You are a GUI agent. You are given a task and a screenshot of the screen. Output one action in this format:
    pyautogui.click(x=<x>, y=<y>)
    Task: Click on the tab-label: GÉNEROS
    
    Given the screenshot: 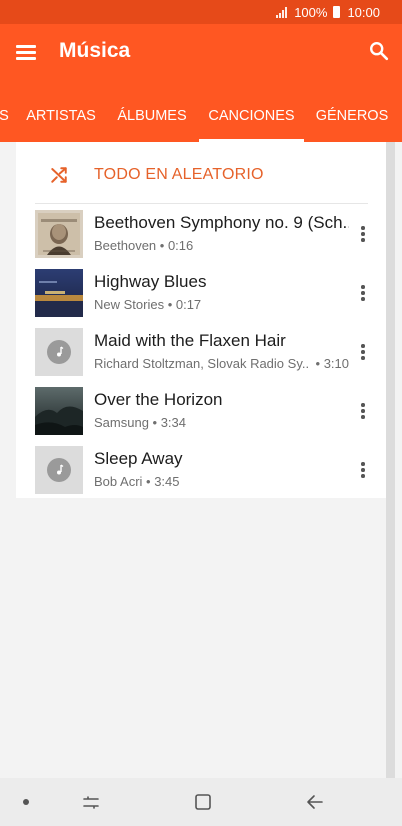 What is the action you would take?
    pyautogui.click(x=352, y=116)
    